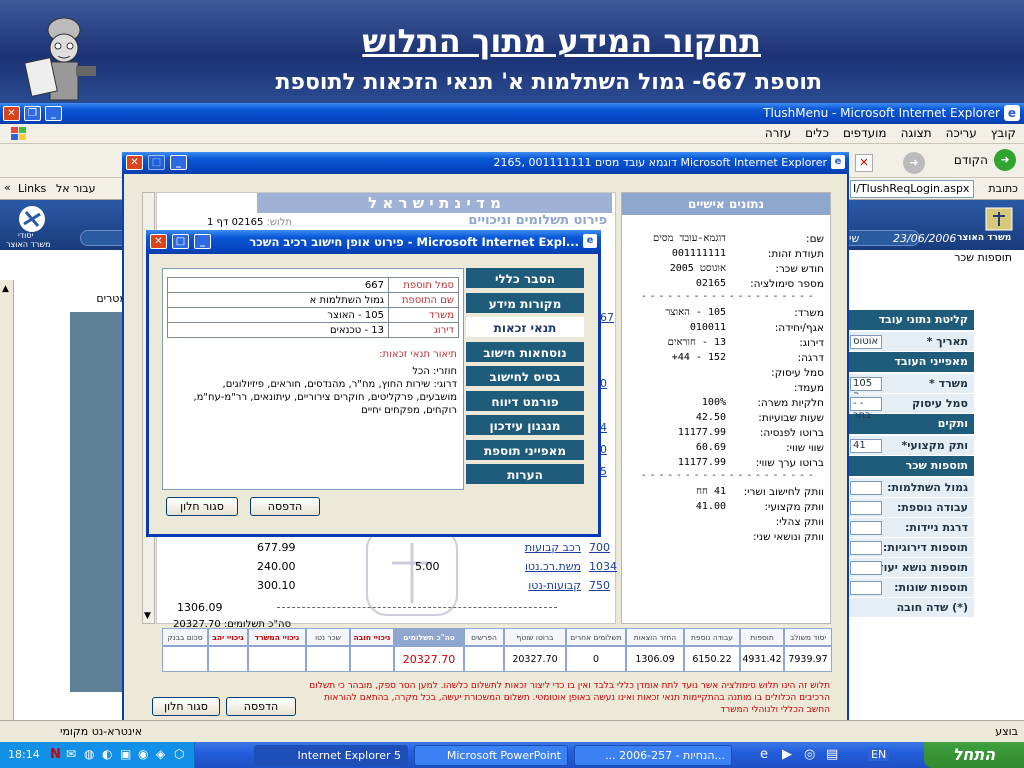 The height and width of the screenshot is (768, 1024). I want to click on menu-file: קובץ, so click(1003, 133).